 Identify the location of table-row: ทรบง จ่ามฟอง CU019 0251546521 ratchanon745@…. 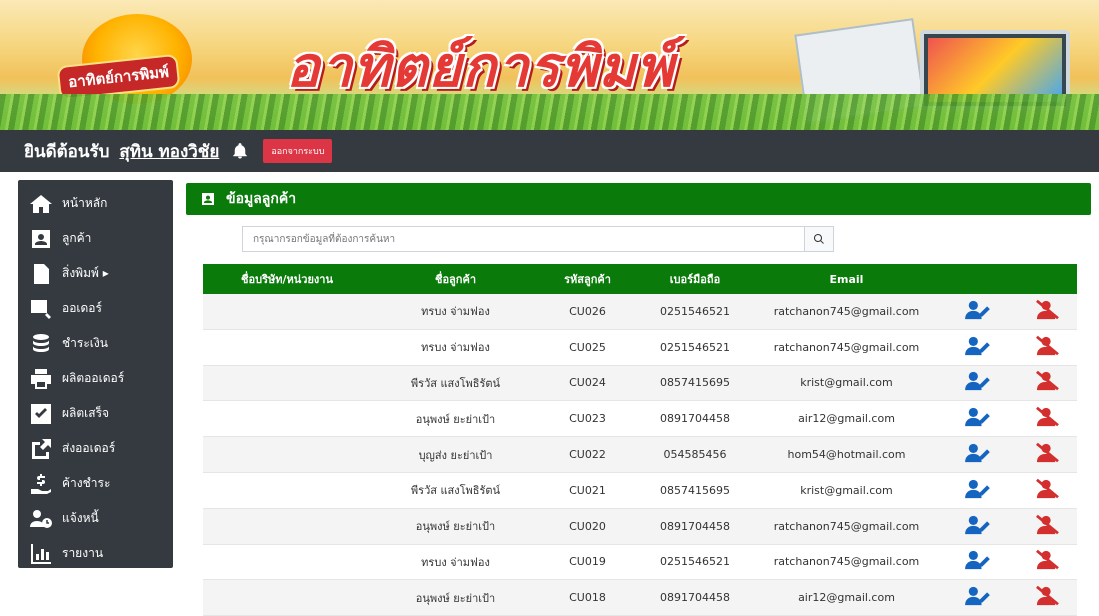
(640, 563).